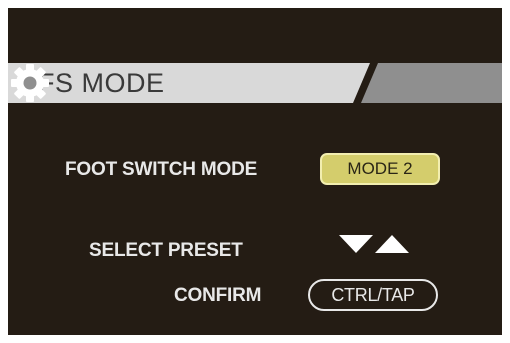  What do you see at coordinates (161, 169) in the screenshot?
I see `foot-switch-mode-label: FOOT SWITCH MODE` at bounding box center [161, 169].